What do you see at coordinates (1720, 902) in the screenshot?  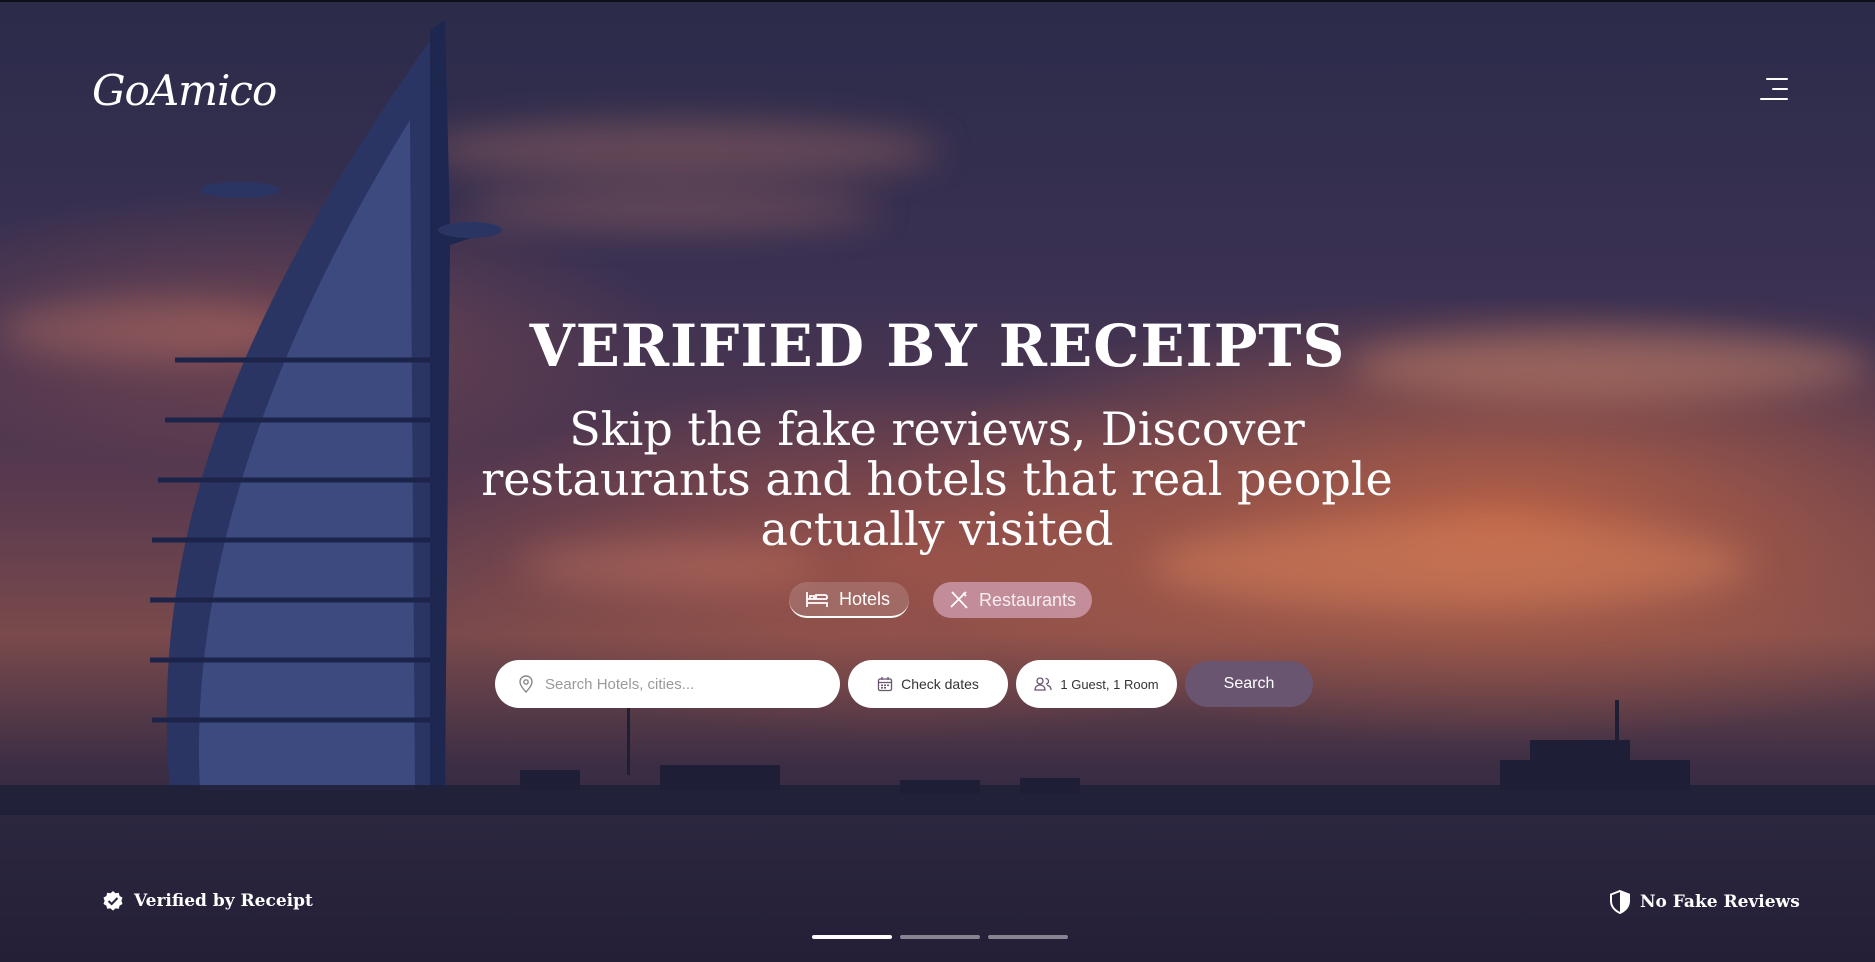 I see `no-fake-reviews-label: No Fake Reviews` at bounding box center [1720, 902].